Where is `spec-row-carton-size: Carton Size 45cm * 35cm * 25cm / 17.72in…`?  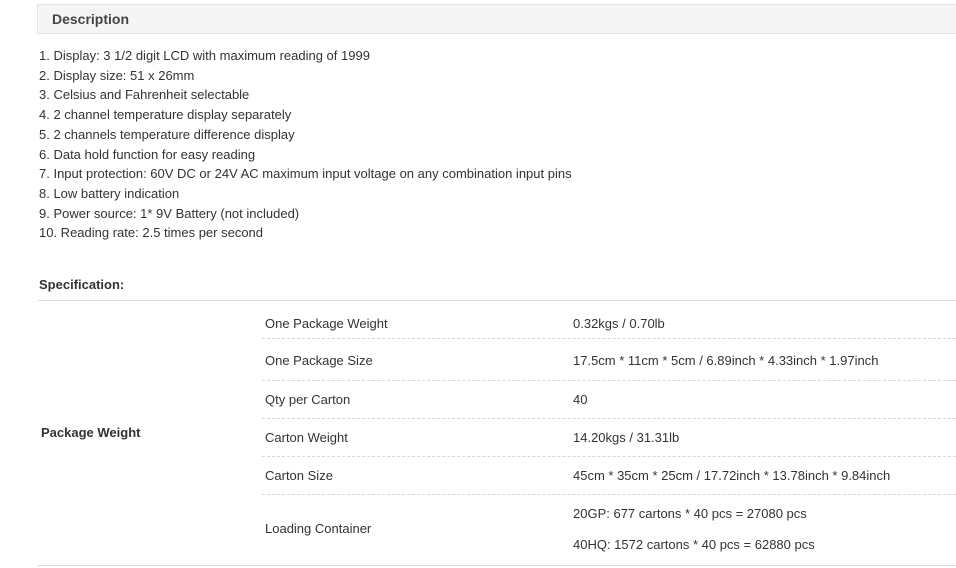
spec-row-carton-size: Carton Size 45cm * 35cm * 25cm / 17.72in… is located at coordinates (609, 476).